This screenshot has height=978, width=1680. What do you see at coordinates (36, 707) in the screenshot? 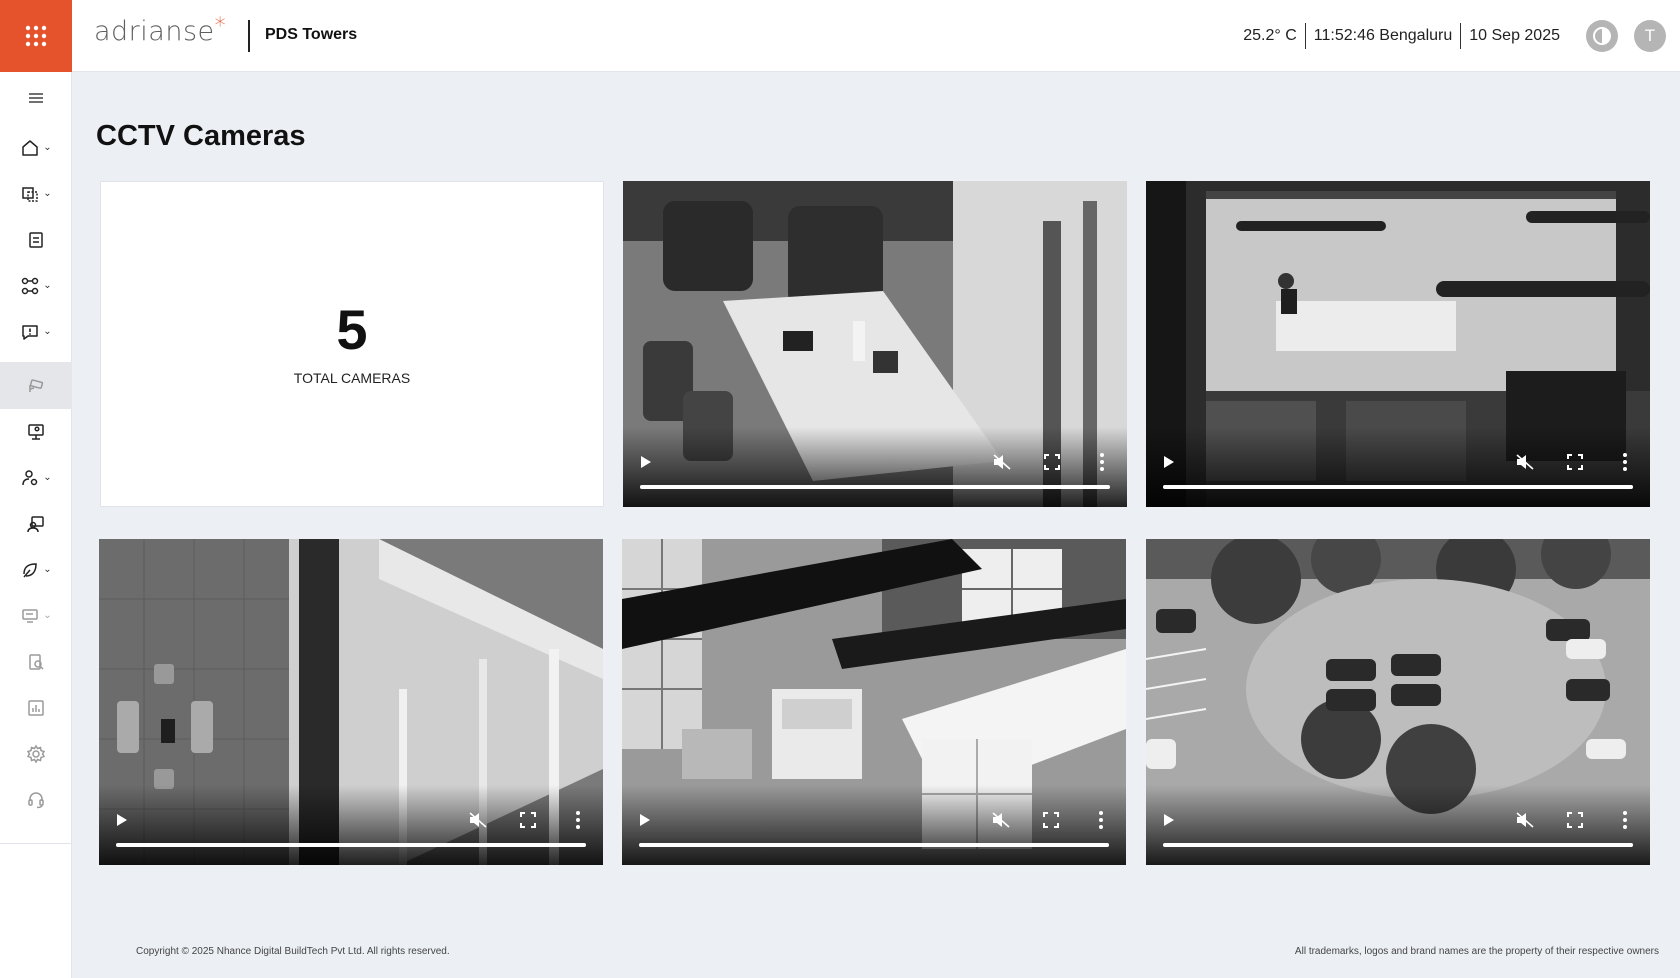
I see `sidebar-item-reports` at bounding box center [36, 707].